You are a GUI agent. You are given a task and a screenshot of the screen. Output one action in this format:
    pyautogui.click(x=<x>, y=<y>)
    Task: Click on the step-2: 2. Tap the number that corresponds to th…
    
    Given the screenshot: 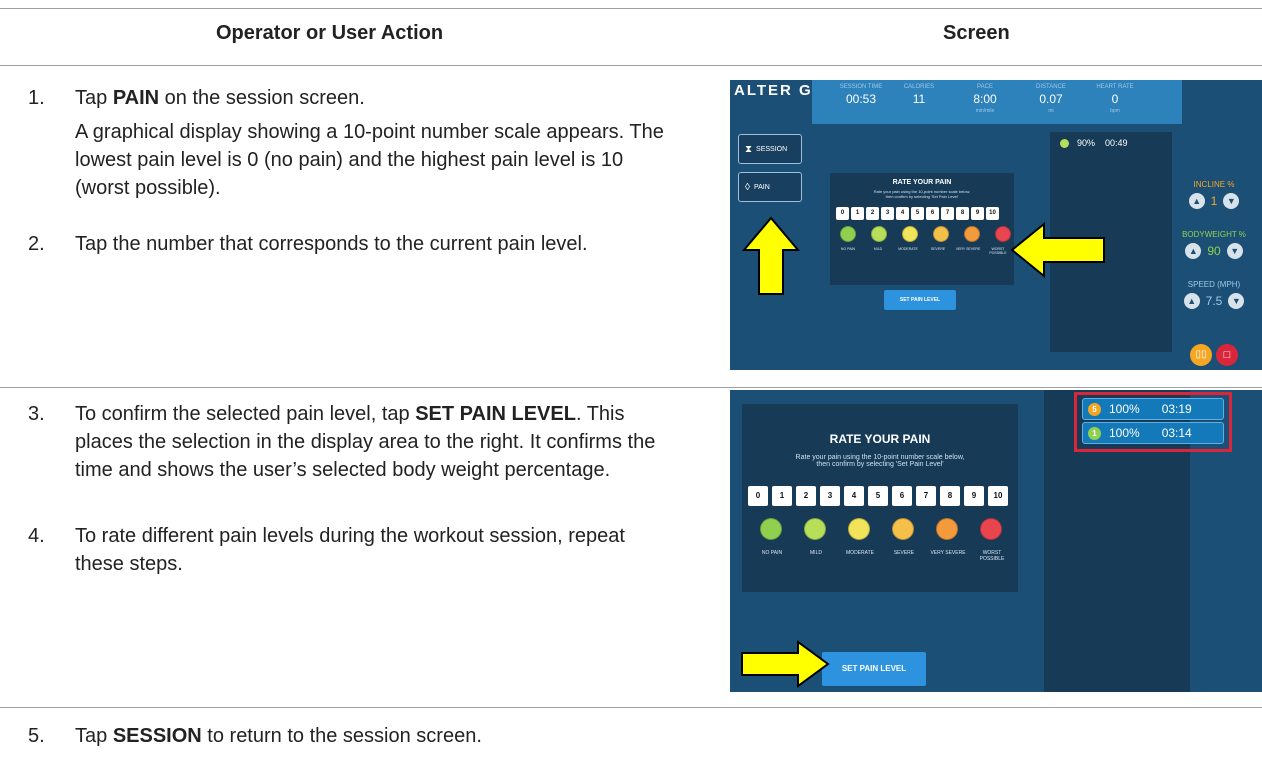 What is the action you would take?
    pyautogui.click(x=348, y=244)
    